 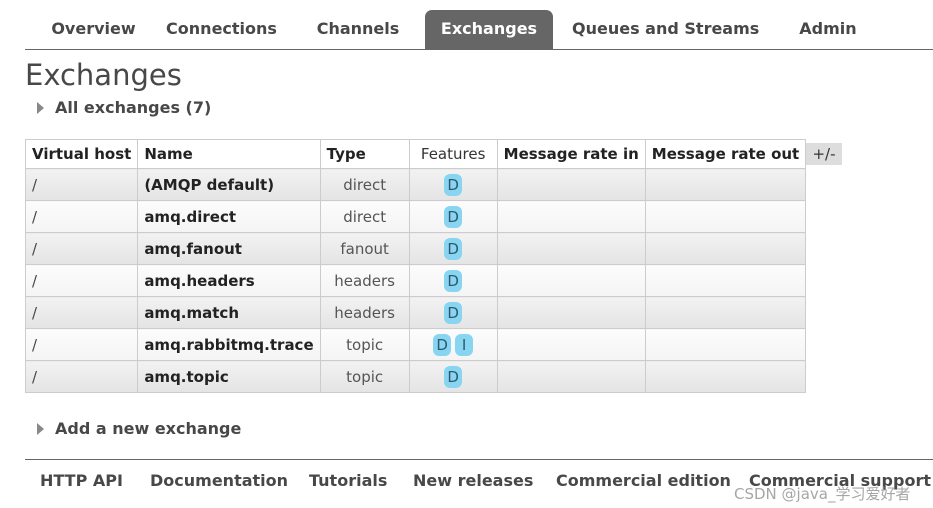 I want to click on tab-exchanges: Exchanges, so click(x=489, y=29).